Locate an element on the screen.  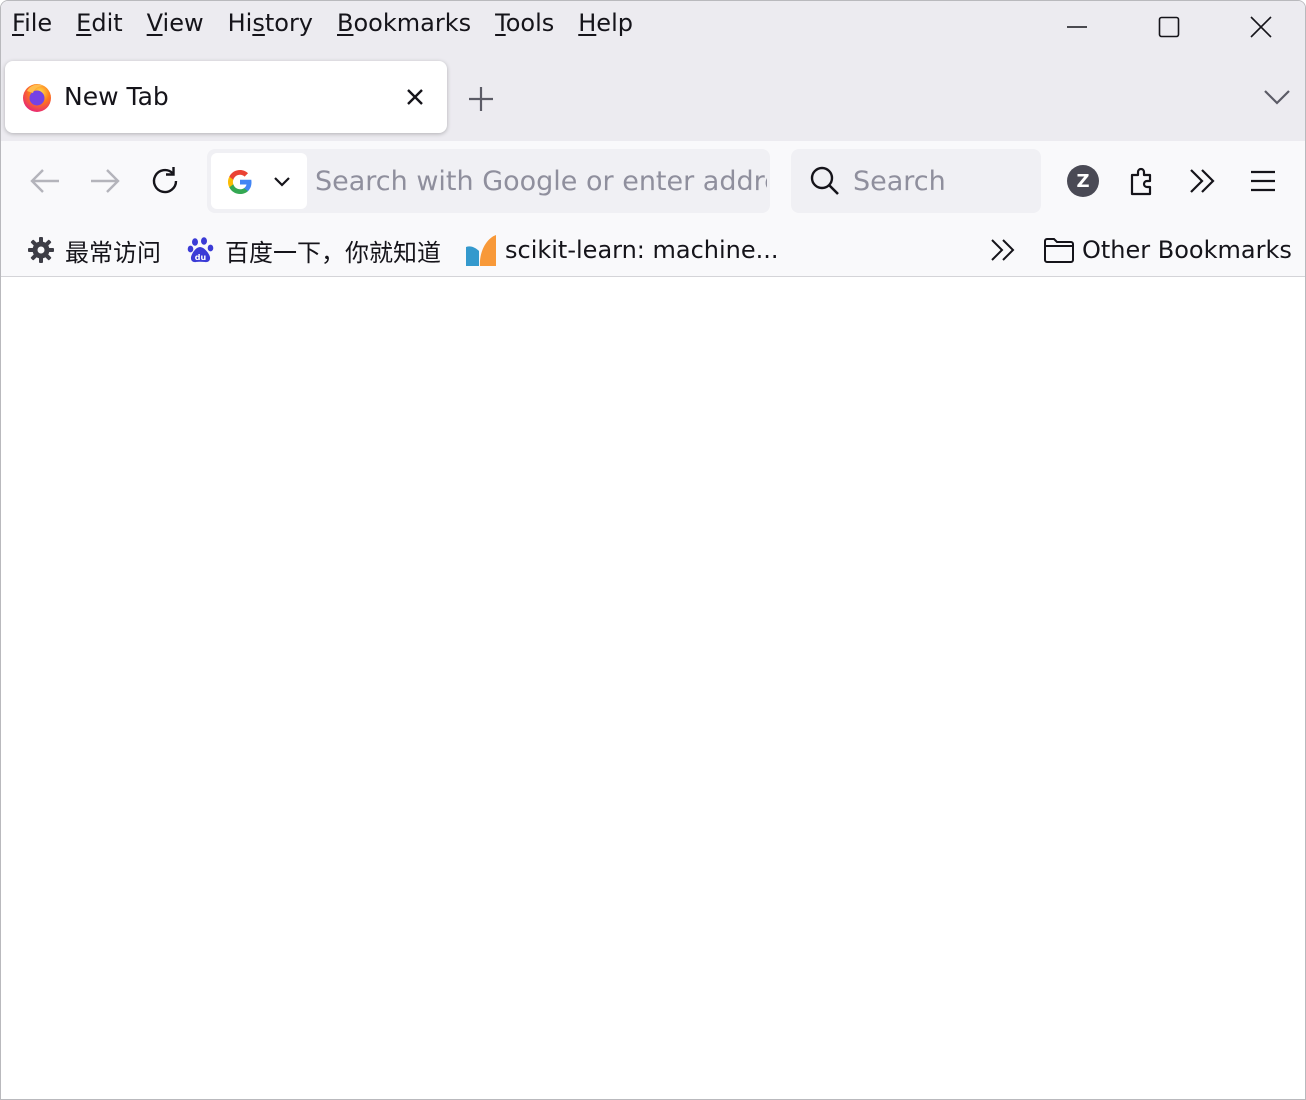
plus-icon is located at coordinates (481, 99).